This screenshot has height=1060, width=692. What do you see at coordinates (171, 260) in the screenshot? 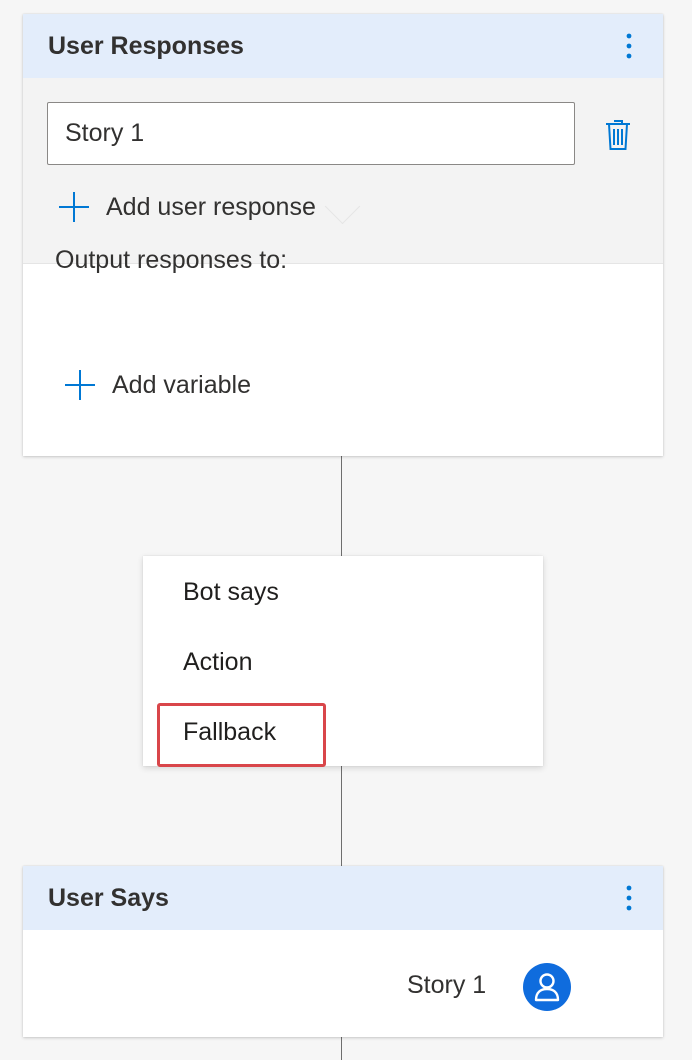
I see `output-responses-label: Output responses to:` at bounding box center [171, 260].